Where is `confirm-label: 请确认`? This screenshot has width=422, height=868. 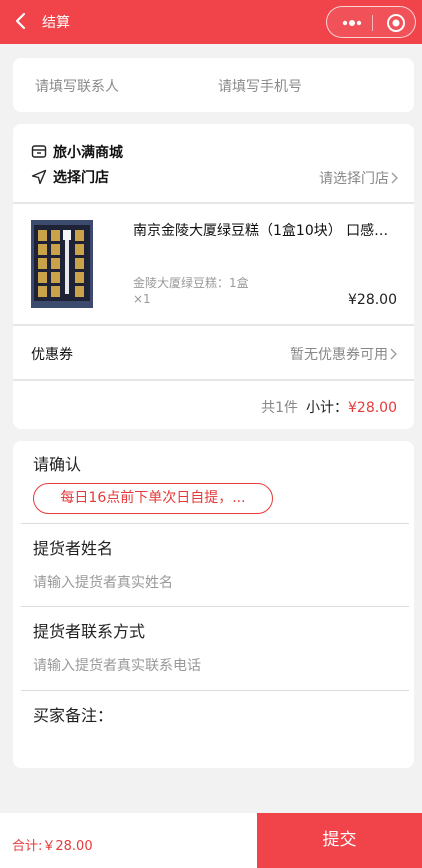 confirm-label: 请确认 is located at coordinates (57, 464).